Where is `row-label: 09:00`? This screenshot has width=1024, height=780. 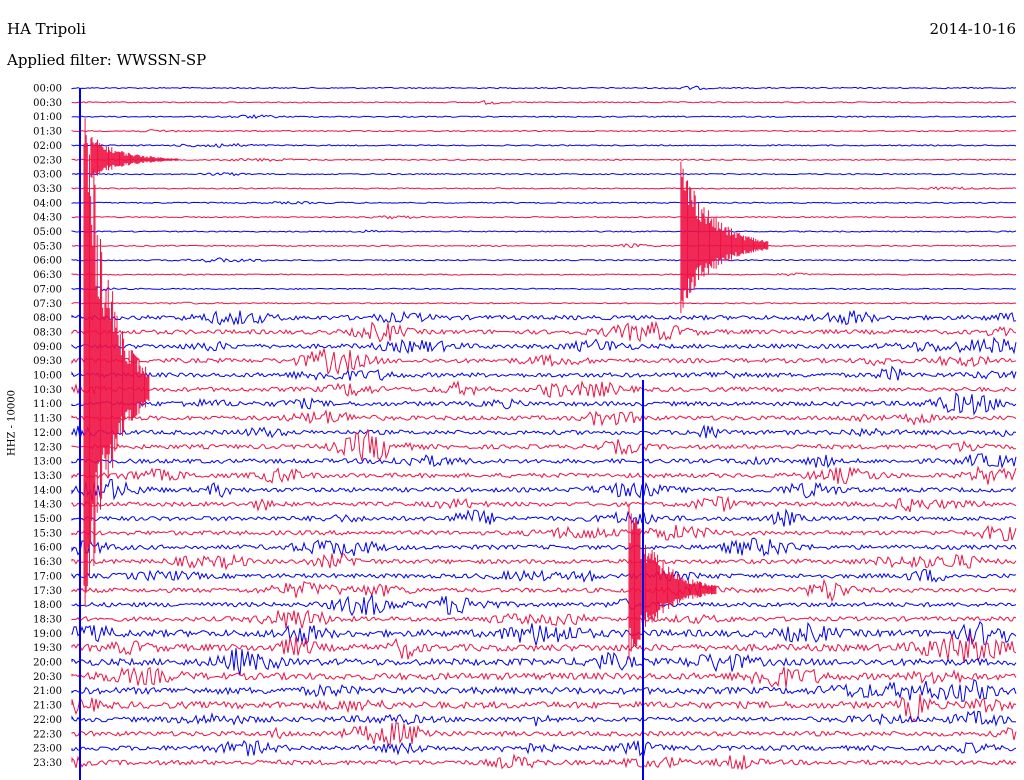
row-label: 09:00 is located at coordinates (47, 347).